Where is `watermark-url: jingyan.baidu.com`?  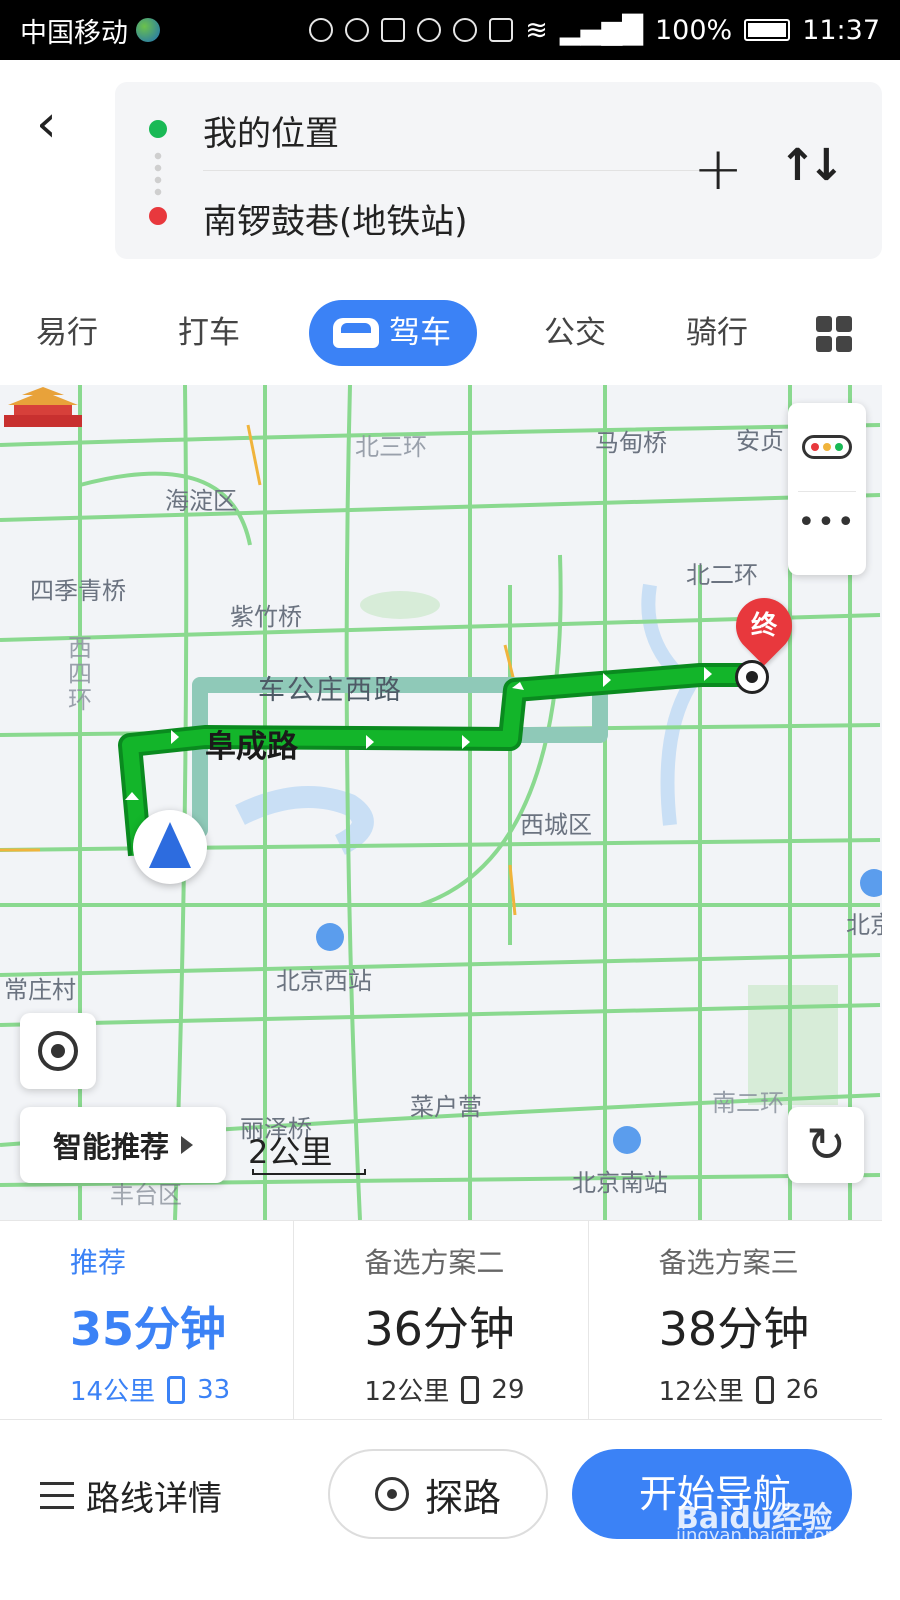
watermark-url: jingyan.baidu.com is located at coordinates (759, 1535).